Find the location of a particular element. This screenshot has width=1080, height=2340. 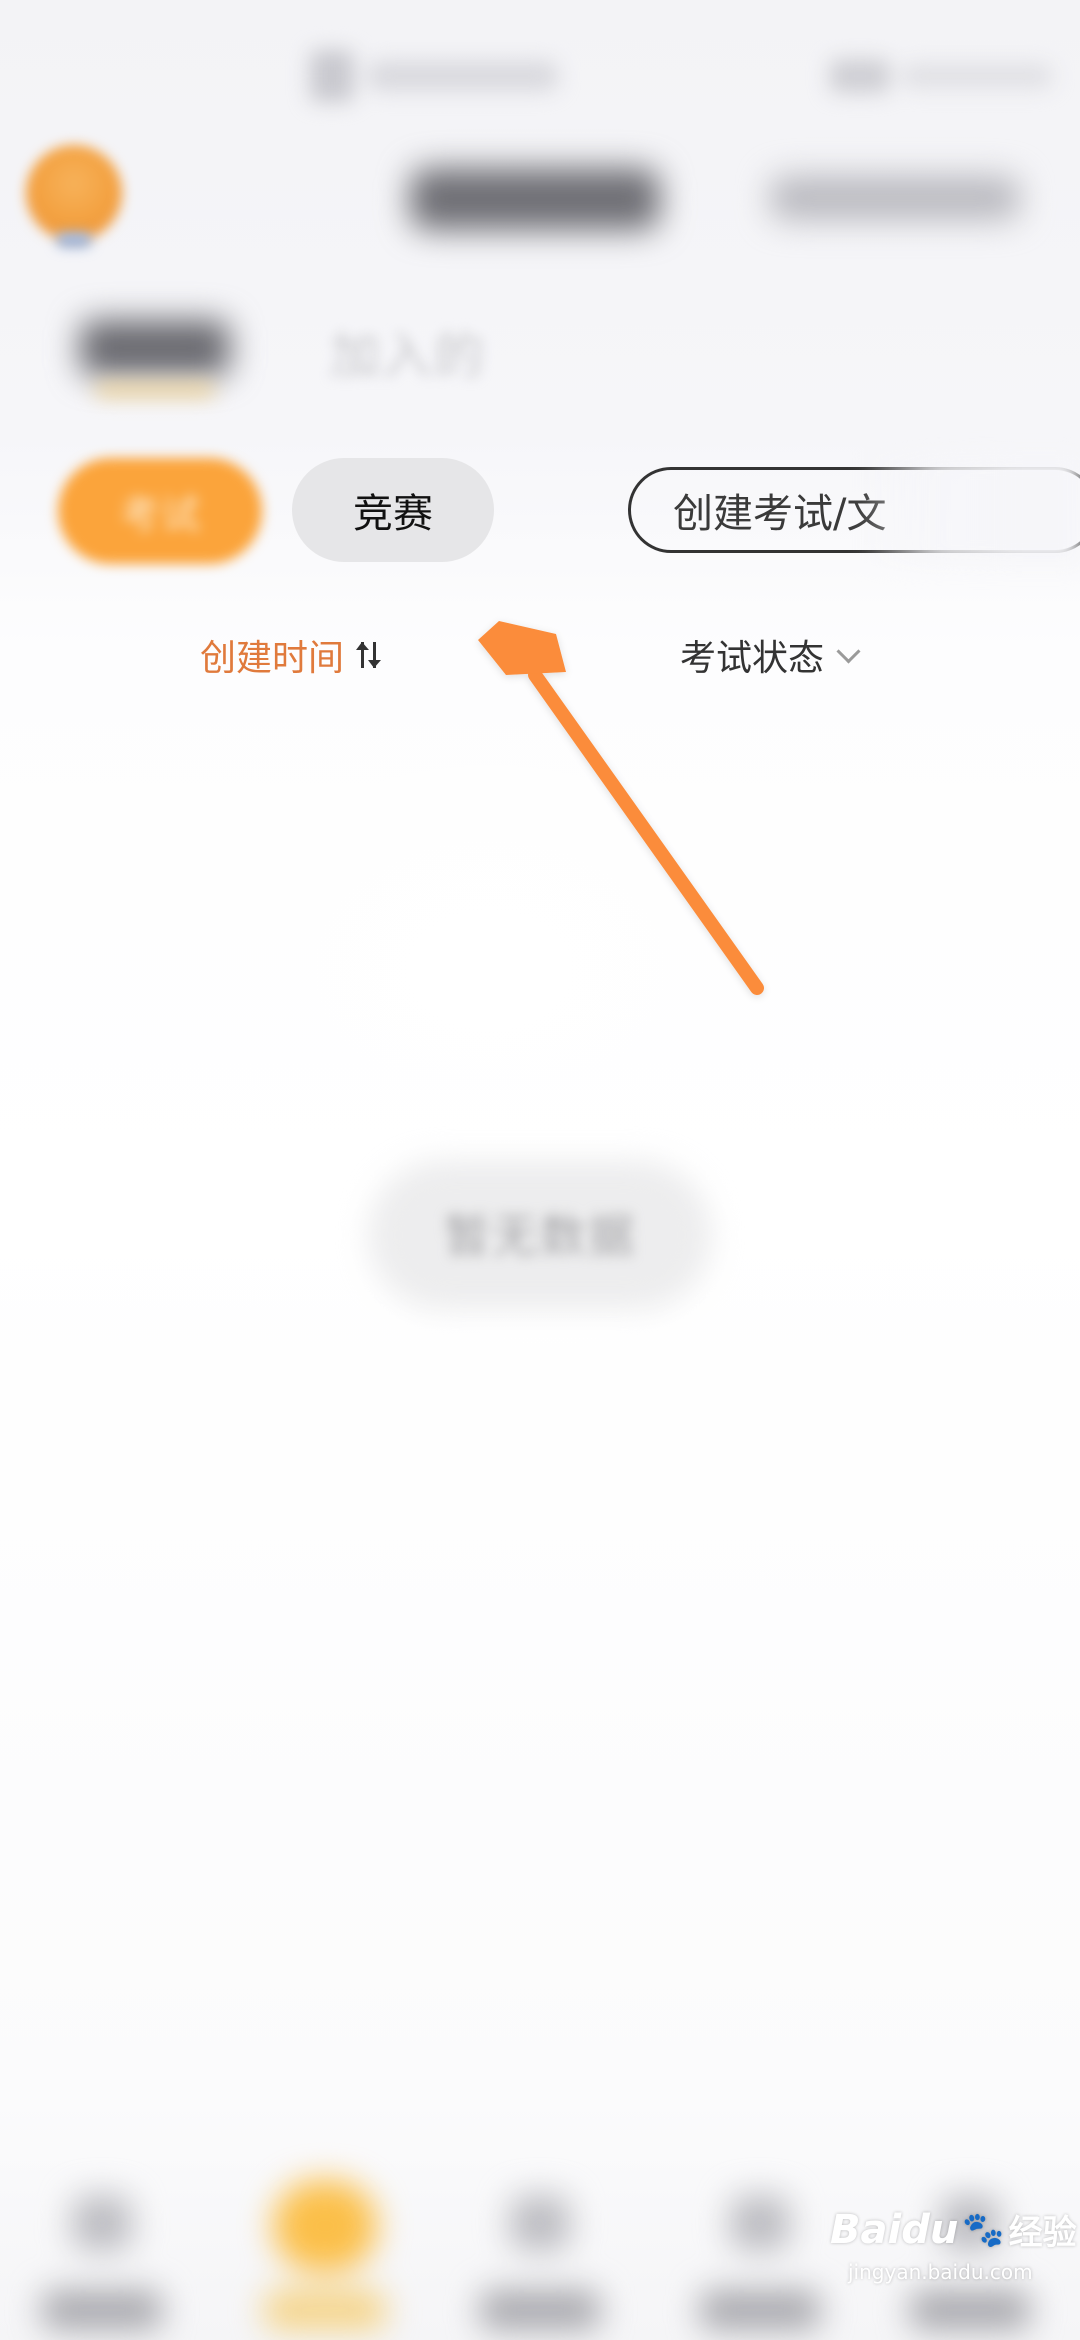

create-exam-label: 创建考试/文 is located at coordinates (780, 514).